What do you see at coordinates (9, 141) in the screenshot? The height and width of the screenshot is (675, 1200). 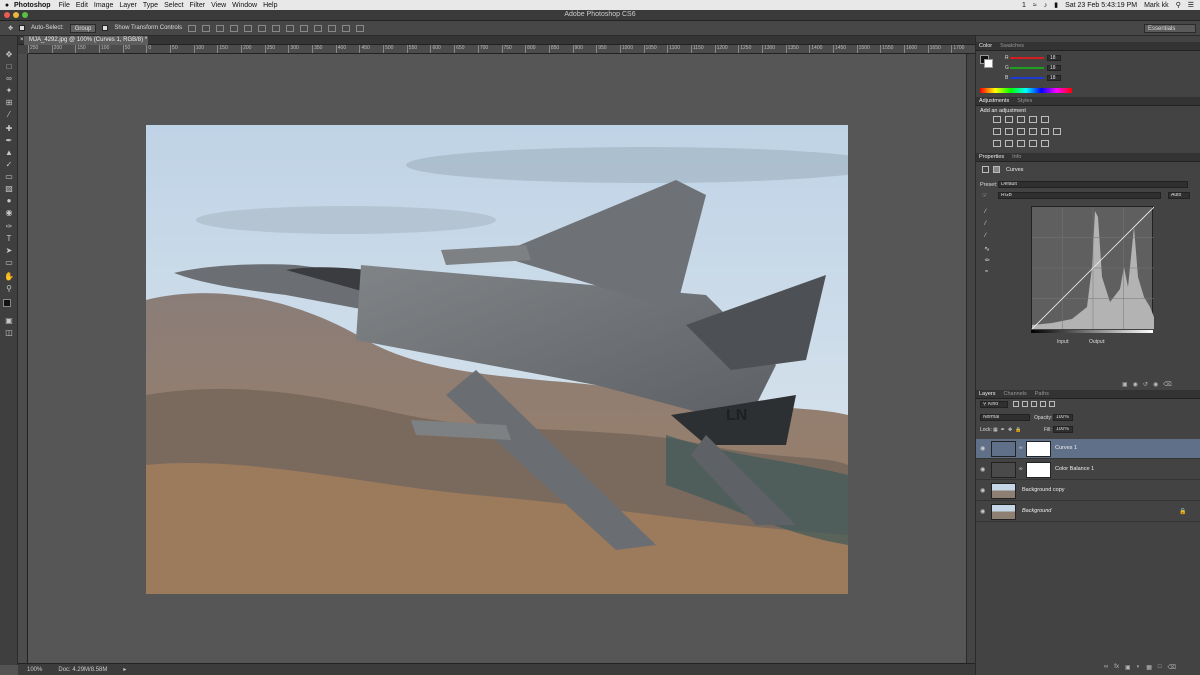 I see `brush-tool-icon: ✒` at bounding box center [9, 141].